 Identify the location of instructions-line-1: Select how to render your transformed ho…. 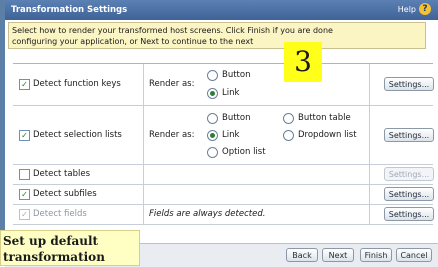
(172, 30).